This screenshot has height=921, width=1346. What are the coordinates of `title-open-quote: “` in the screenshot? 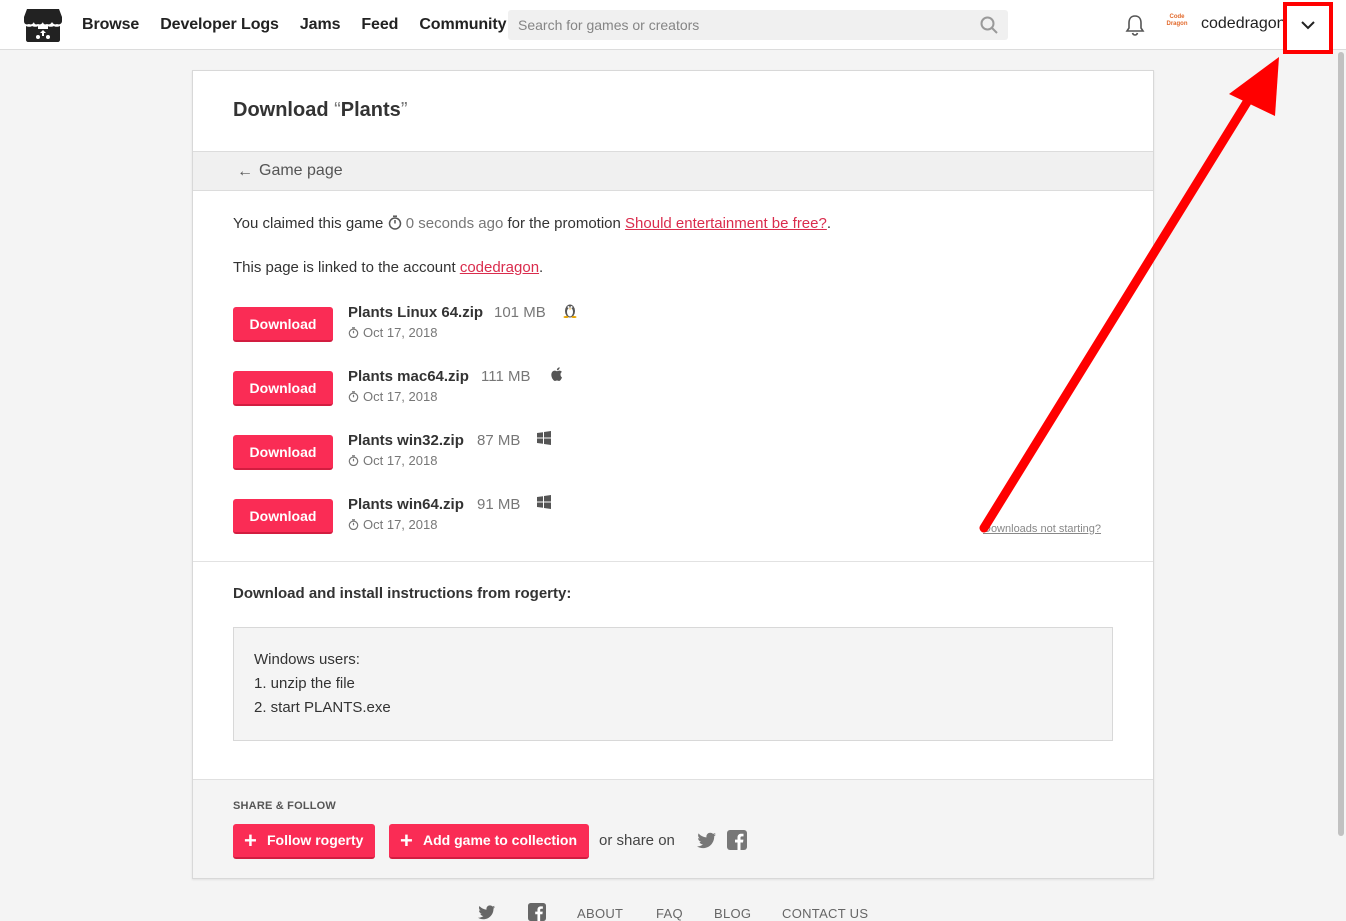 It's located at (337, 110).